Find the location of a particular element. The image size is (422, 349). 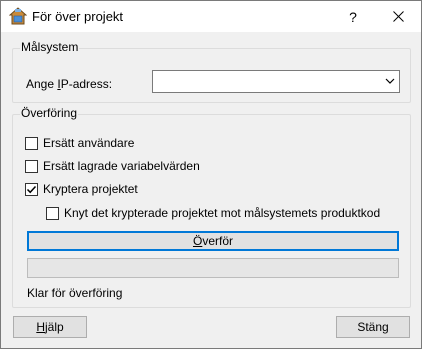

chevron-down-icon is located at coordinates (390, 81).